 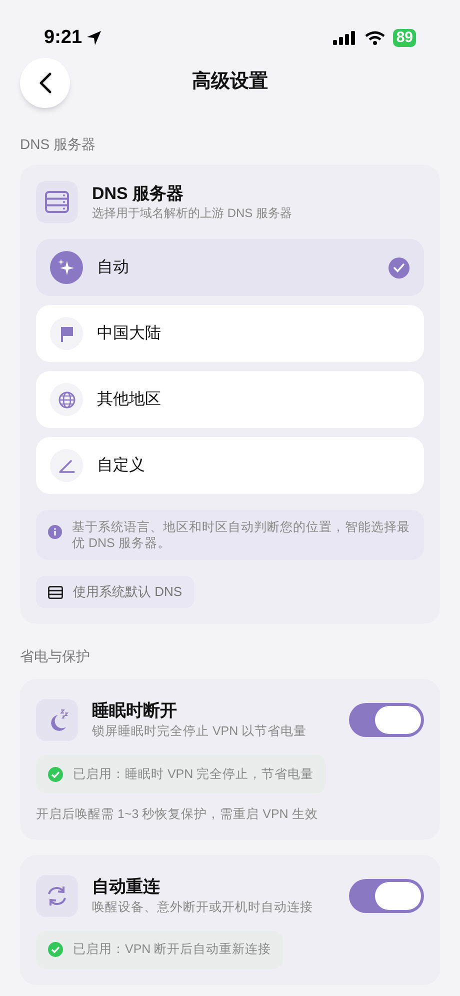 I want to click on wifi-icon, so click(x=375, y=38).